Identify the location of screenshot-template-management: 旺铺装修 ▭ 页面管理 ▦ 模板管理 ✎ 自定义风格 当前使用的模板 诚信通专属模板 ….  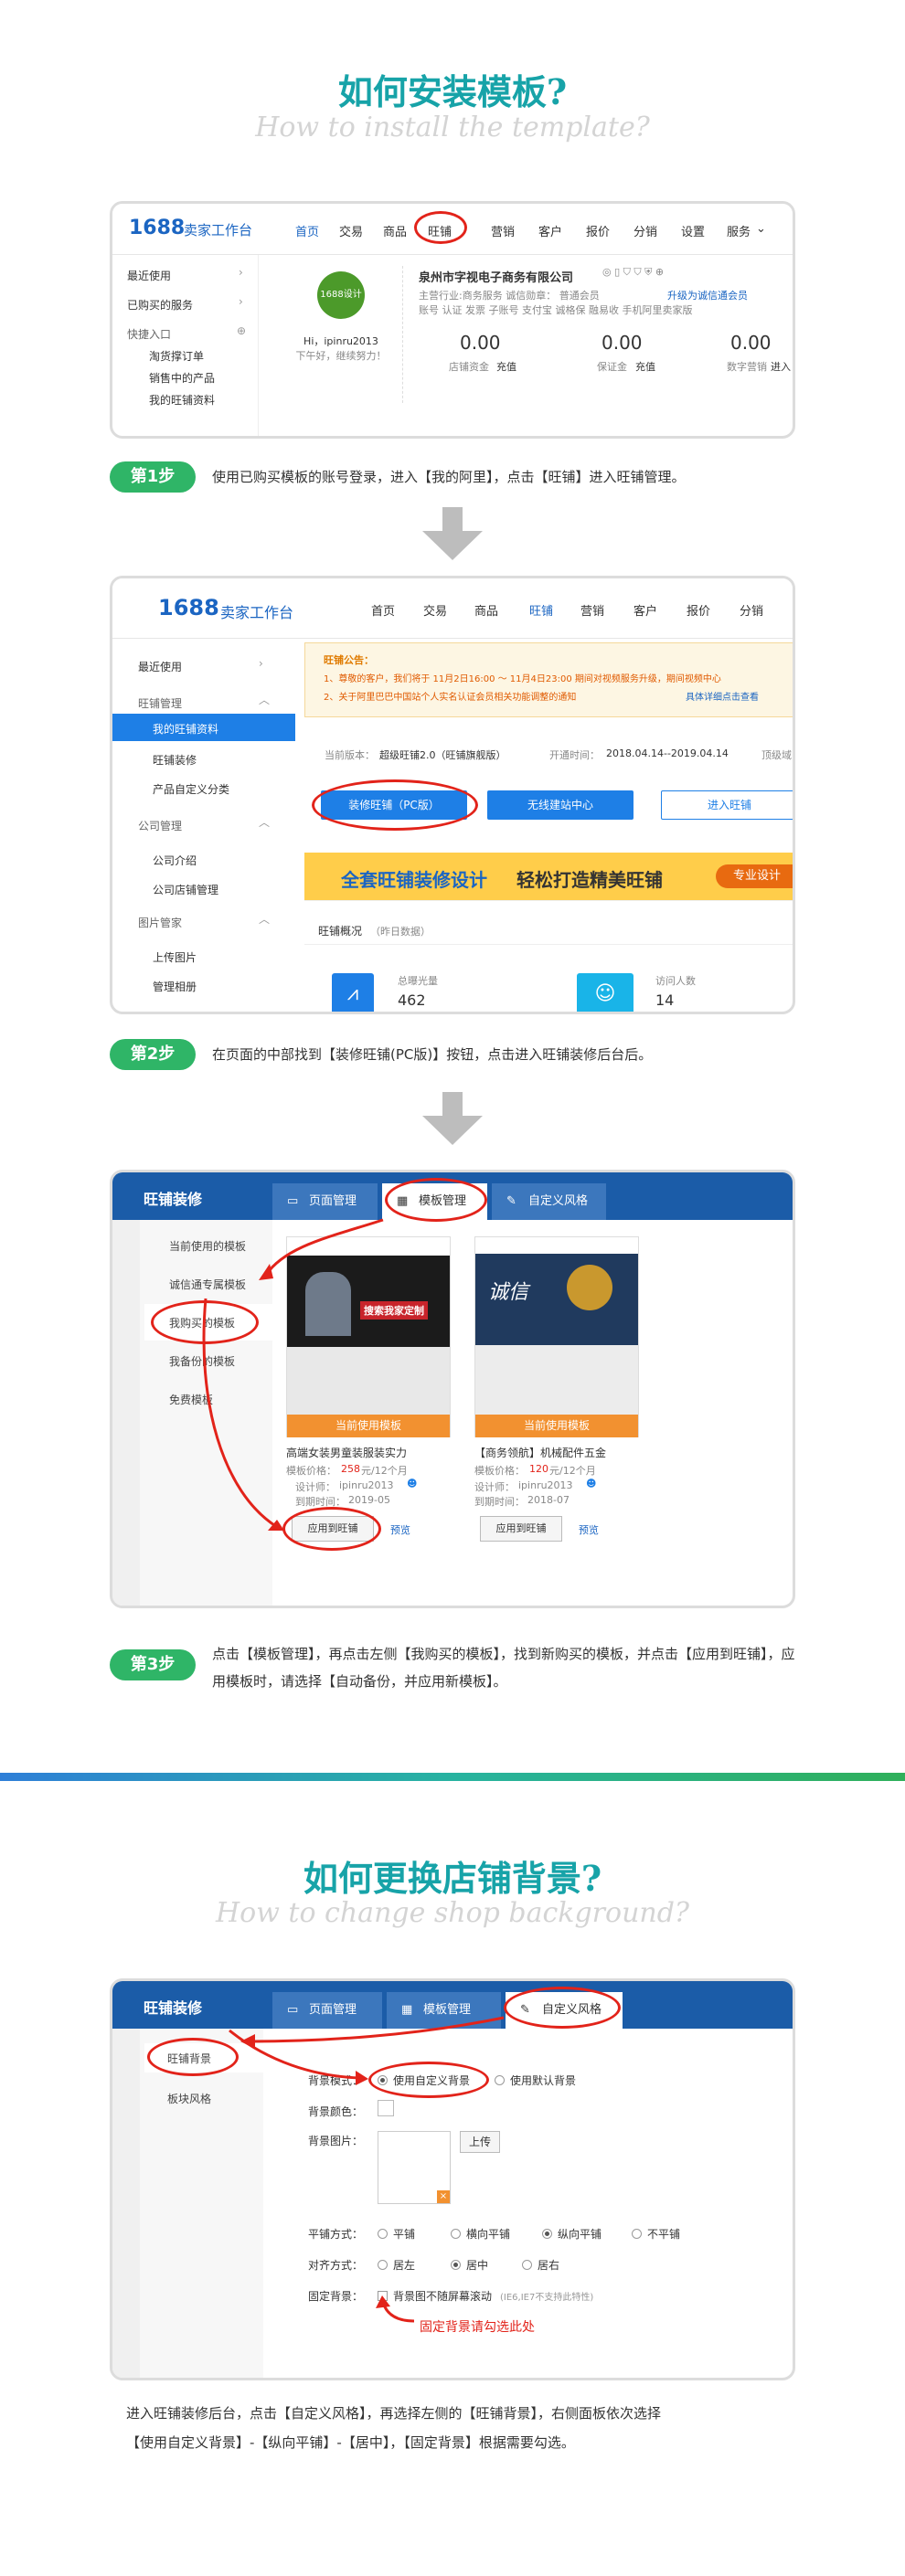
(453, 1389).